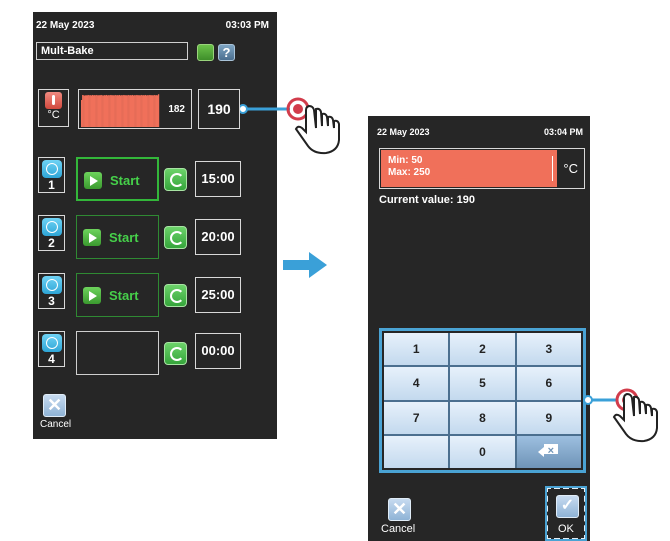 This screenshot has height=541, width=670. I want to click on key-6: 6, so click(548, 383).